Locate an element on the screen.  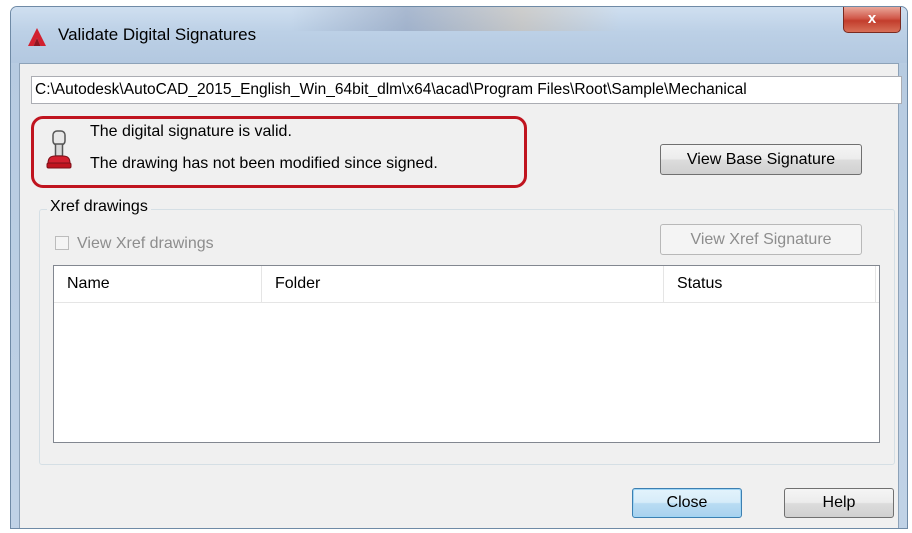
title-bar: Validate Digital Signatures x is located at coordinates (459, 35).